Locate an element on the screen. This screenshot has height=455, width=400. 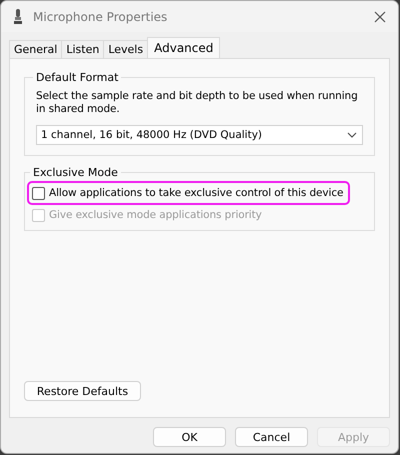
checkbox-label: Give exclusive mode applications priority is located at coordinates (155, 215).